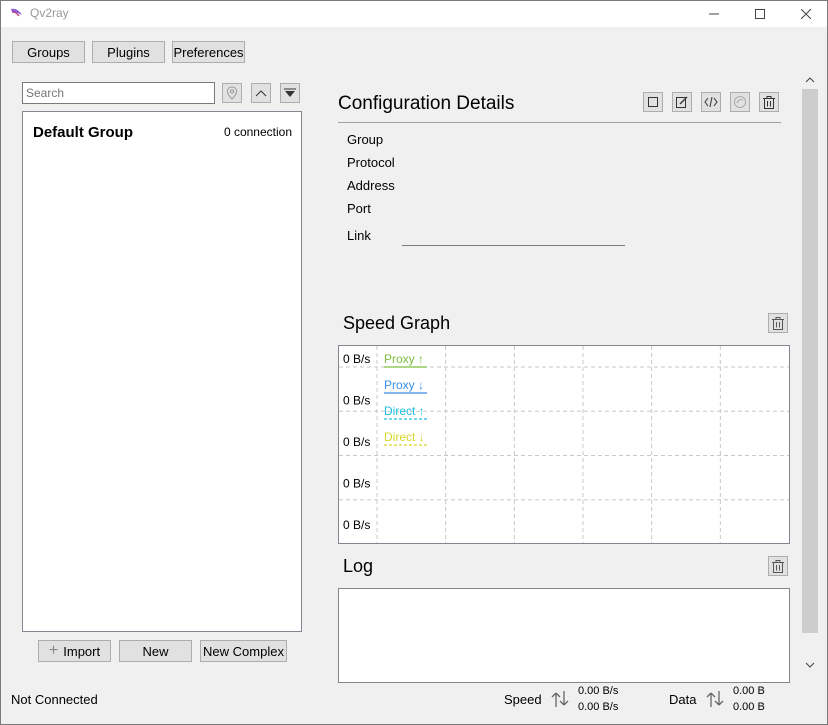 Image resolution: width=828 pixels, height=725 pixels. Describe the element at coordinates (371, 185) in the screenshot. I see `address-label: Address` at that location.